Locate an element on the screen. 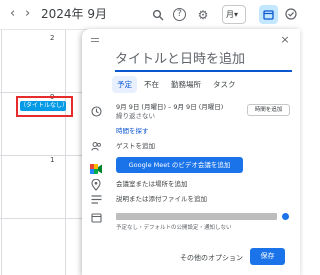 The width and height of the screenshot is (320, 275). calendar-icon is located at coordinates (96, 218).